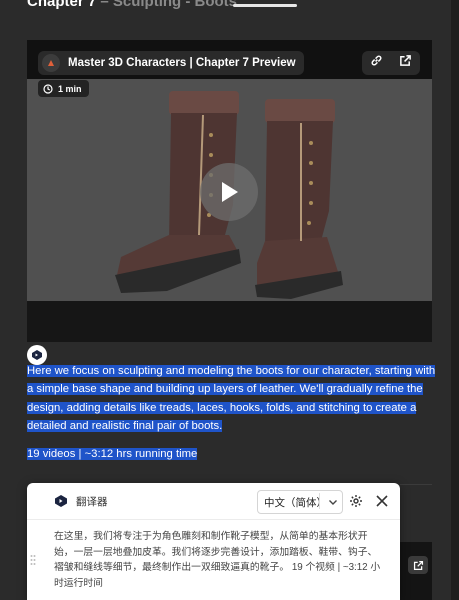  I want to click on channel-avatar-icon, so click(51, 63).